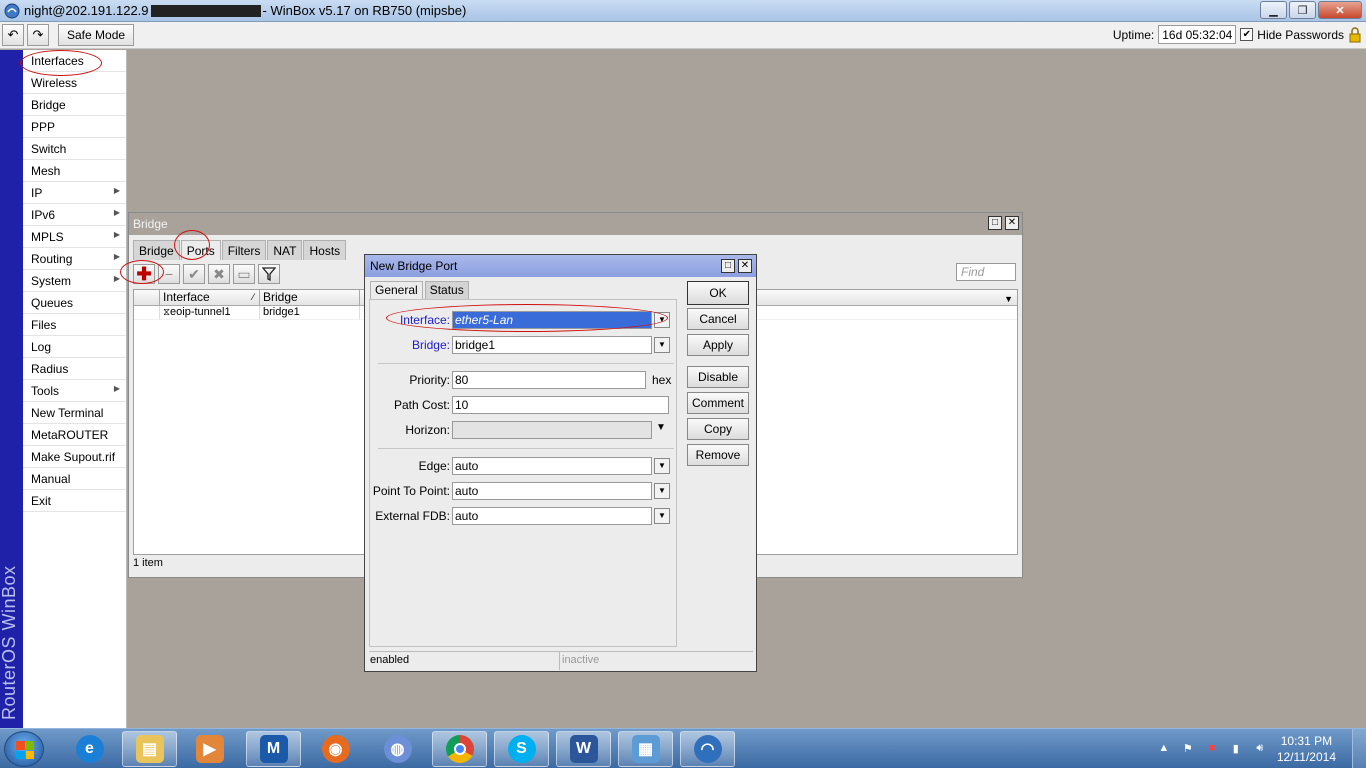 This screenshot has height=768, width=1366. I want to click on interface-select: ether5-Lan, so click(552, 320).